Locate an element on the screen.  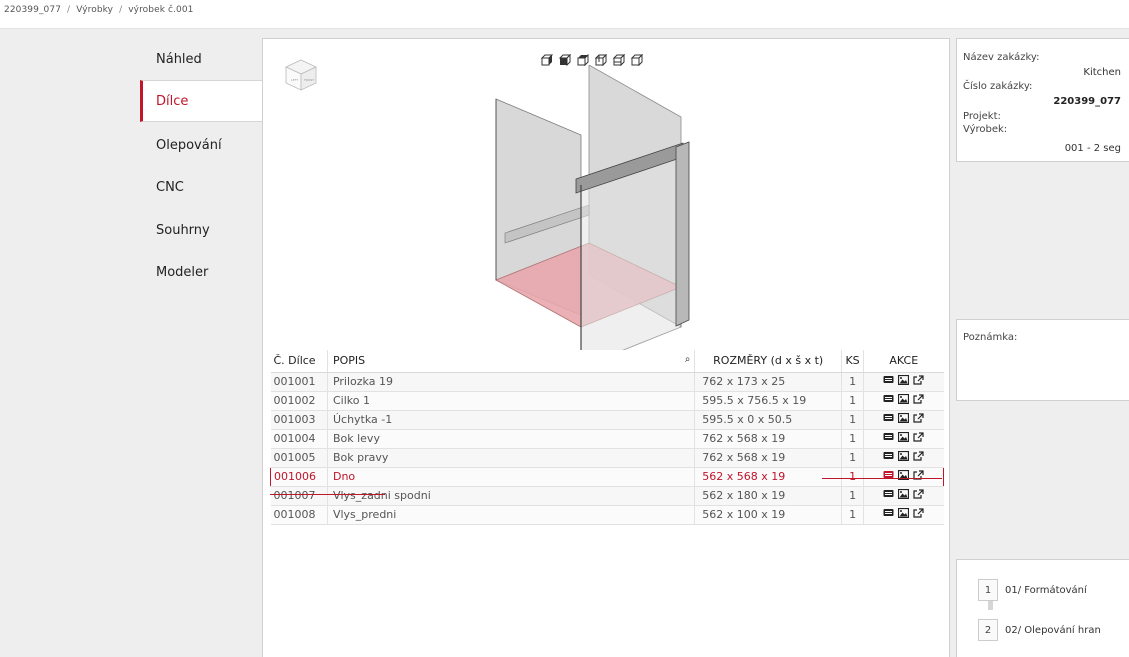
table-row-selected: 001006 Dno 562 x 568 x 19 1 is located at coordinates (607, 477).